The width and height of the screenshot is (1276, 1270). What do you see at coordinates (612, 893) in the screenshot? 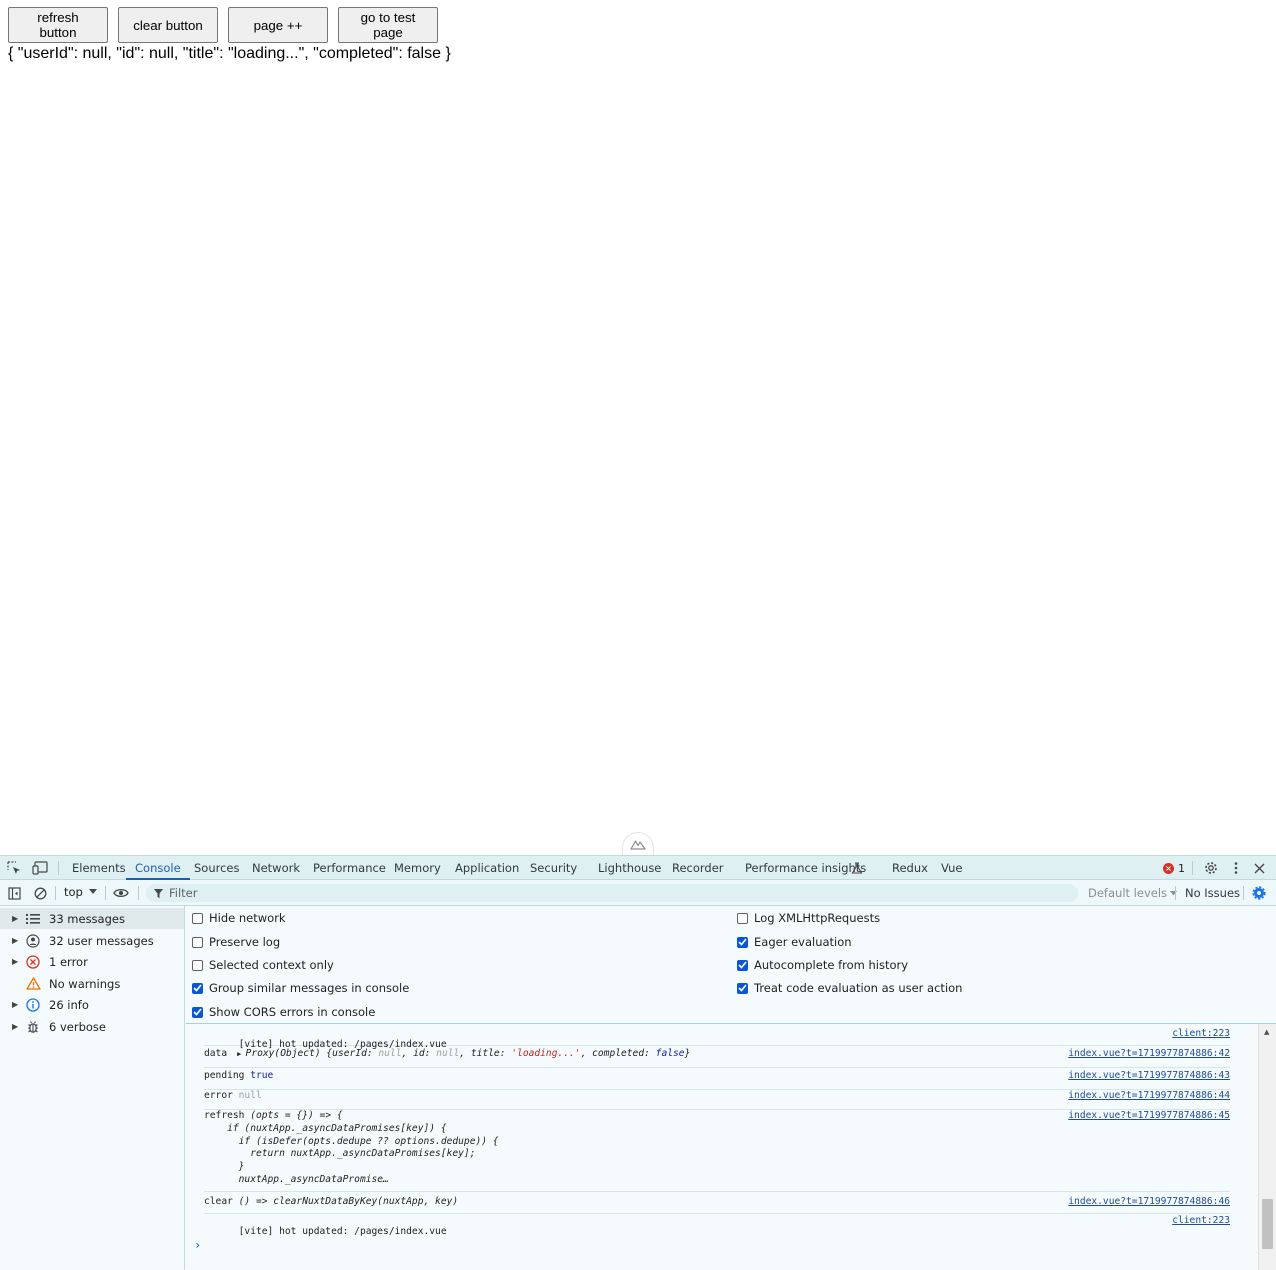
I see `filter-input: Filter` at bounding box center [612, 893].